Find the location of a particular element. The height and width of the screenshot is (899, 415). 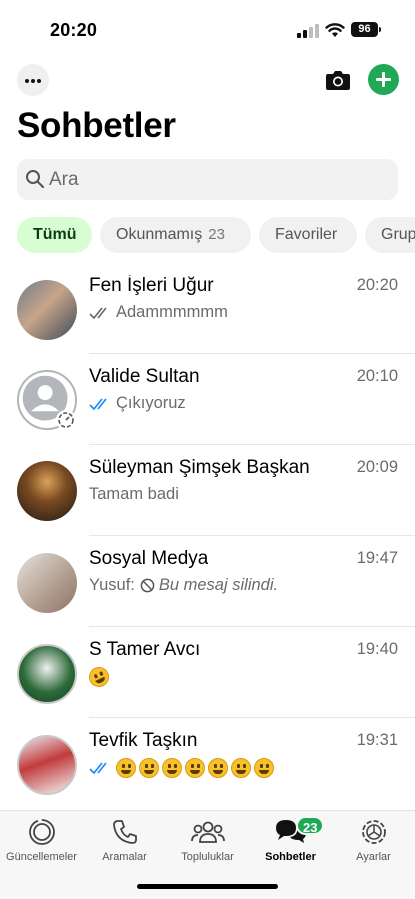

new-chat-button is located at coordinates (383, 79).